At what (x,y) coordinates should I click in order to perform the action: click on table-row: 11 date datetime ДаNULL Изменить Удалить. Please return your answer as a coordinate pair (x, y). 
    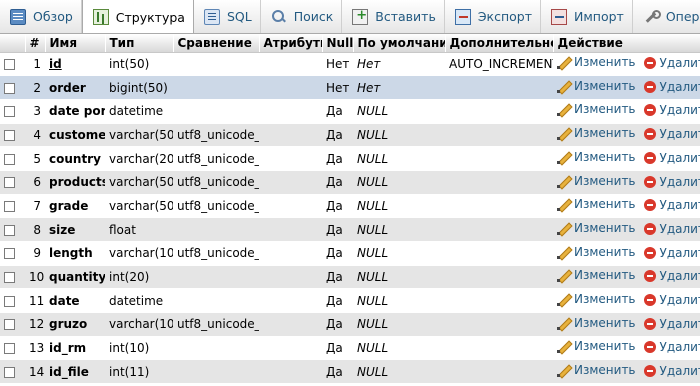
    Looking at the image, I should click on (350, 301).